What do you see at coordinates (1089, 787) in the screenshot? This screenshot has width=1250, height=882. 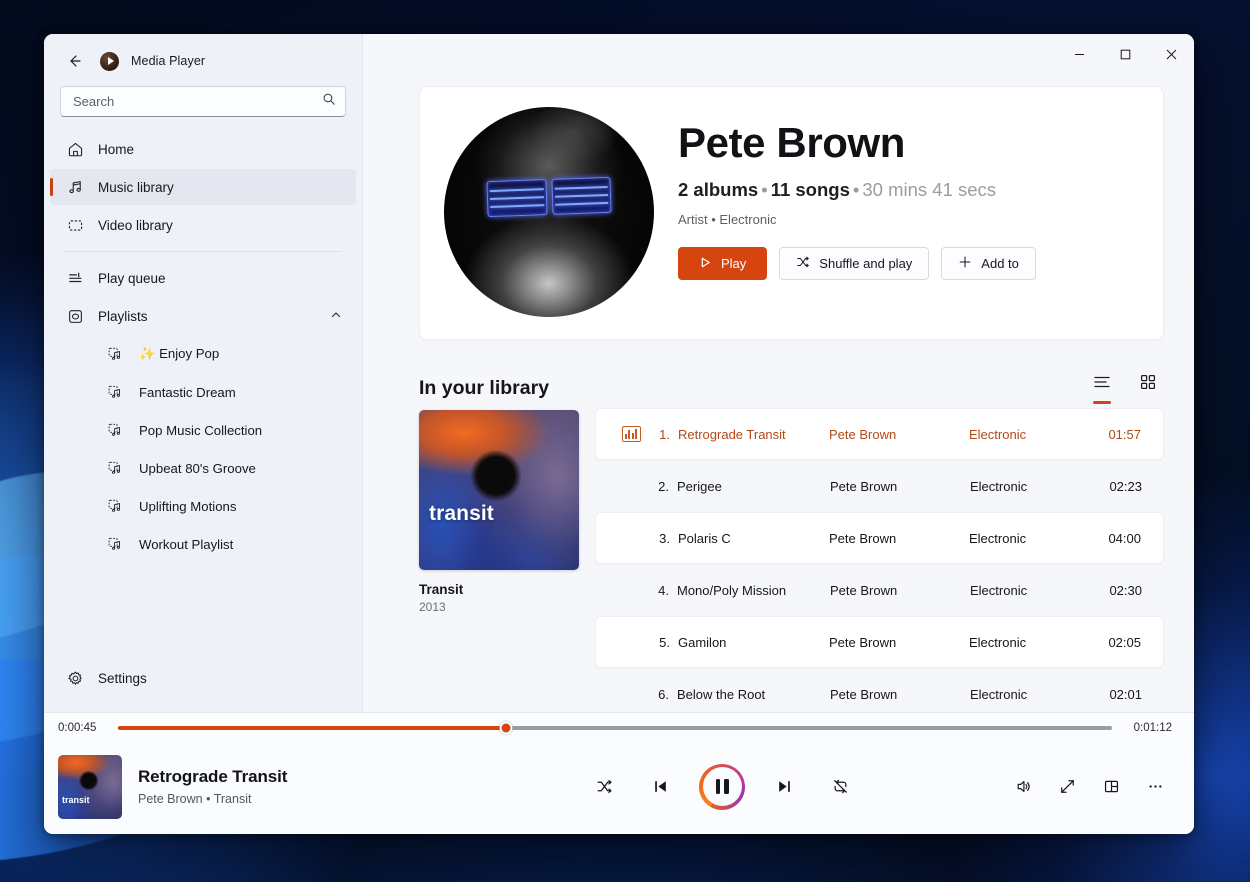 I see `player-right-controls` at bounding box center [1089, 787].